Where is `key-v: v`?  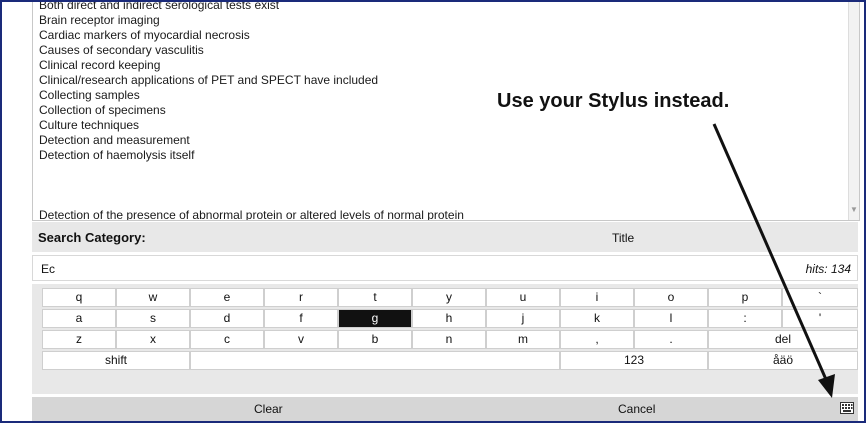 key-v: v is located at coordinates (301, 339).